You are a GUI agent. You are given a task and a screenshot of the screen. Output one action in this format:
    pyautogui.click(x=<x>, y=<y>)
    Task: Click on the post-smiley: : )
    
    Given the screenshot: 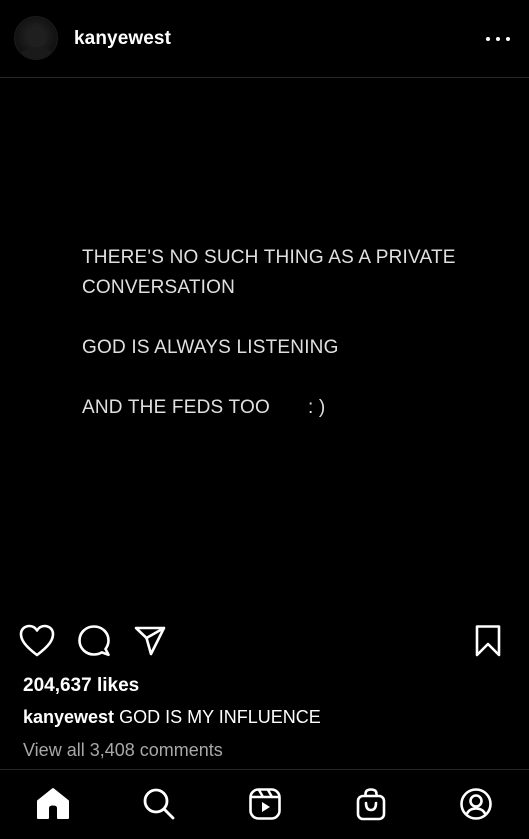 What is the action you would take?
    pyautogui.click(x=316, y=407)
    